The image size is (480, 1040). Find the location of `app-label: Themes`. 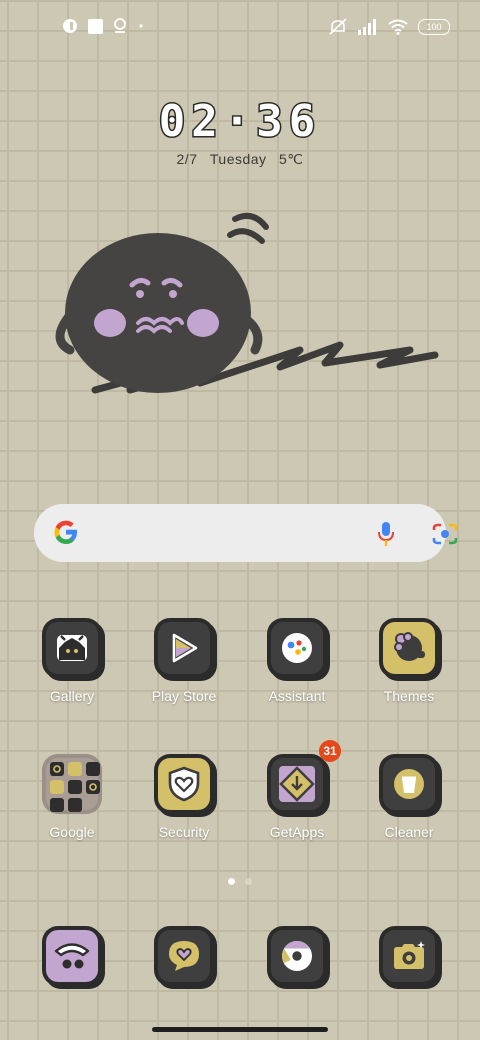

app-label: Themes is located at coordinates (409, 696).